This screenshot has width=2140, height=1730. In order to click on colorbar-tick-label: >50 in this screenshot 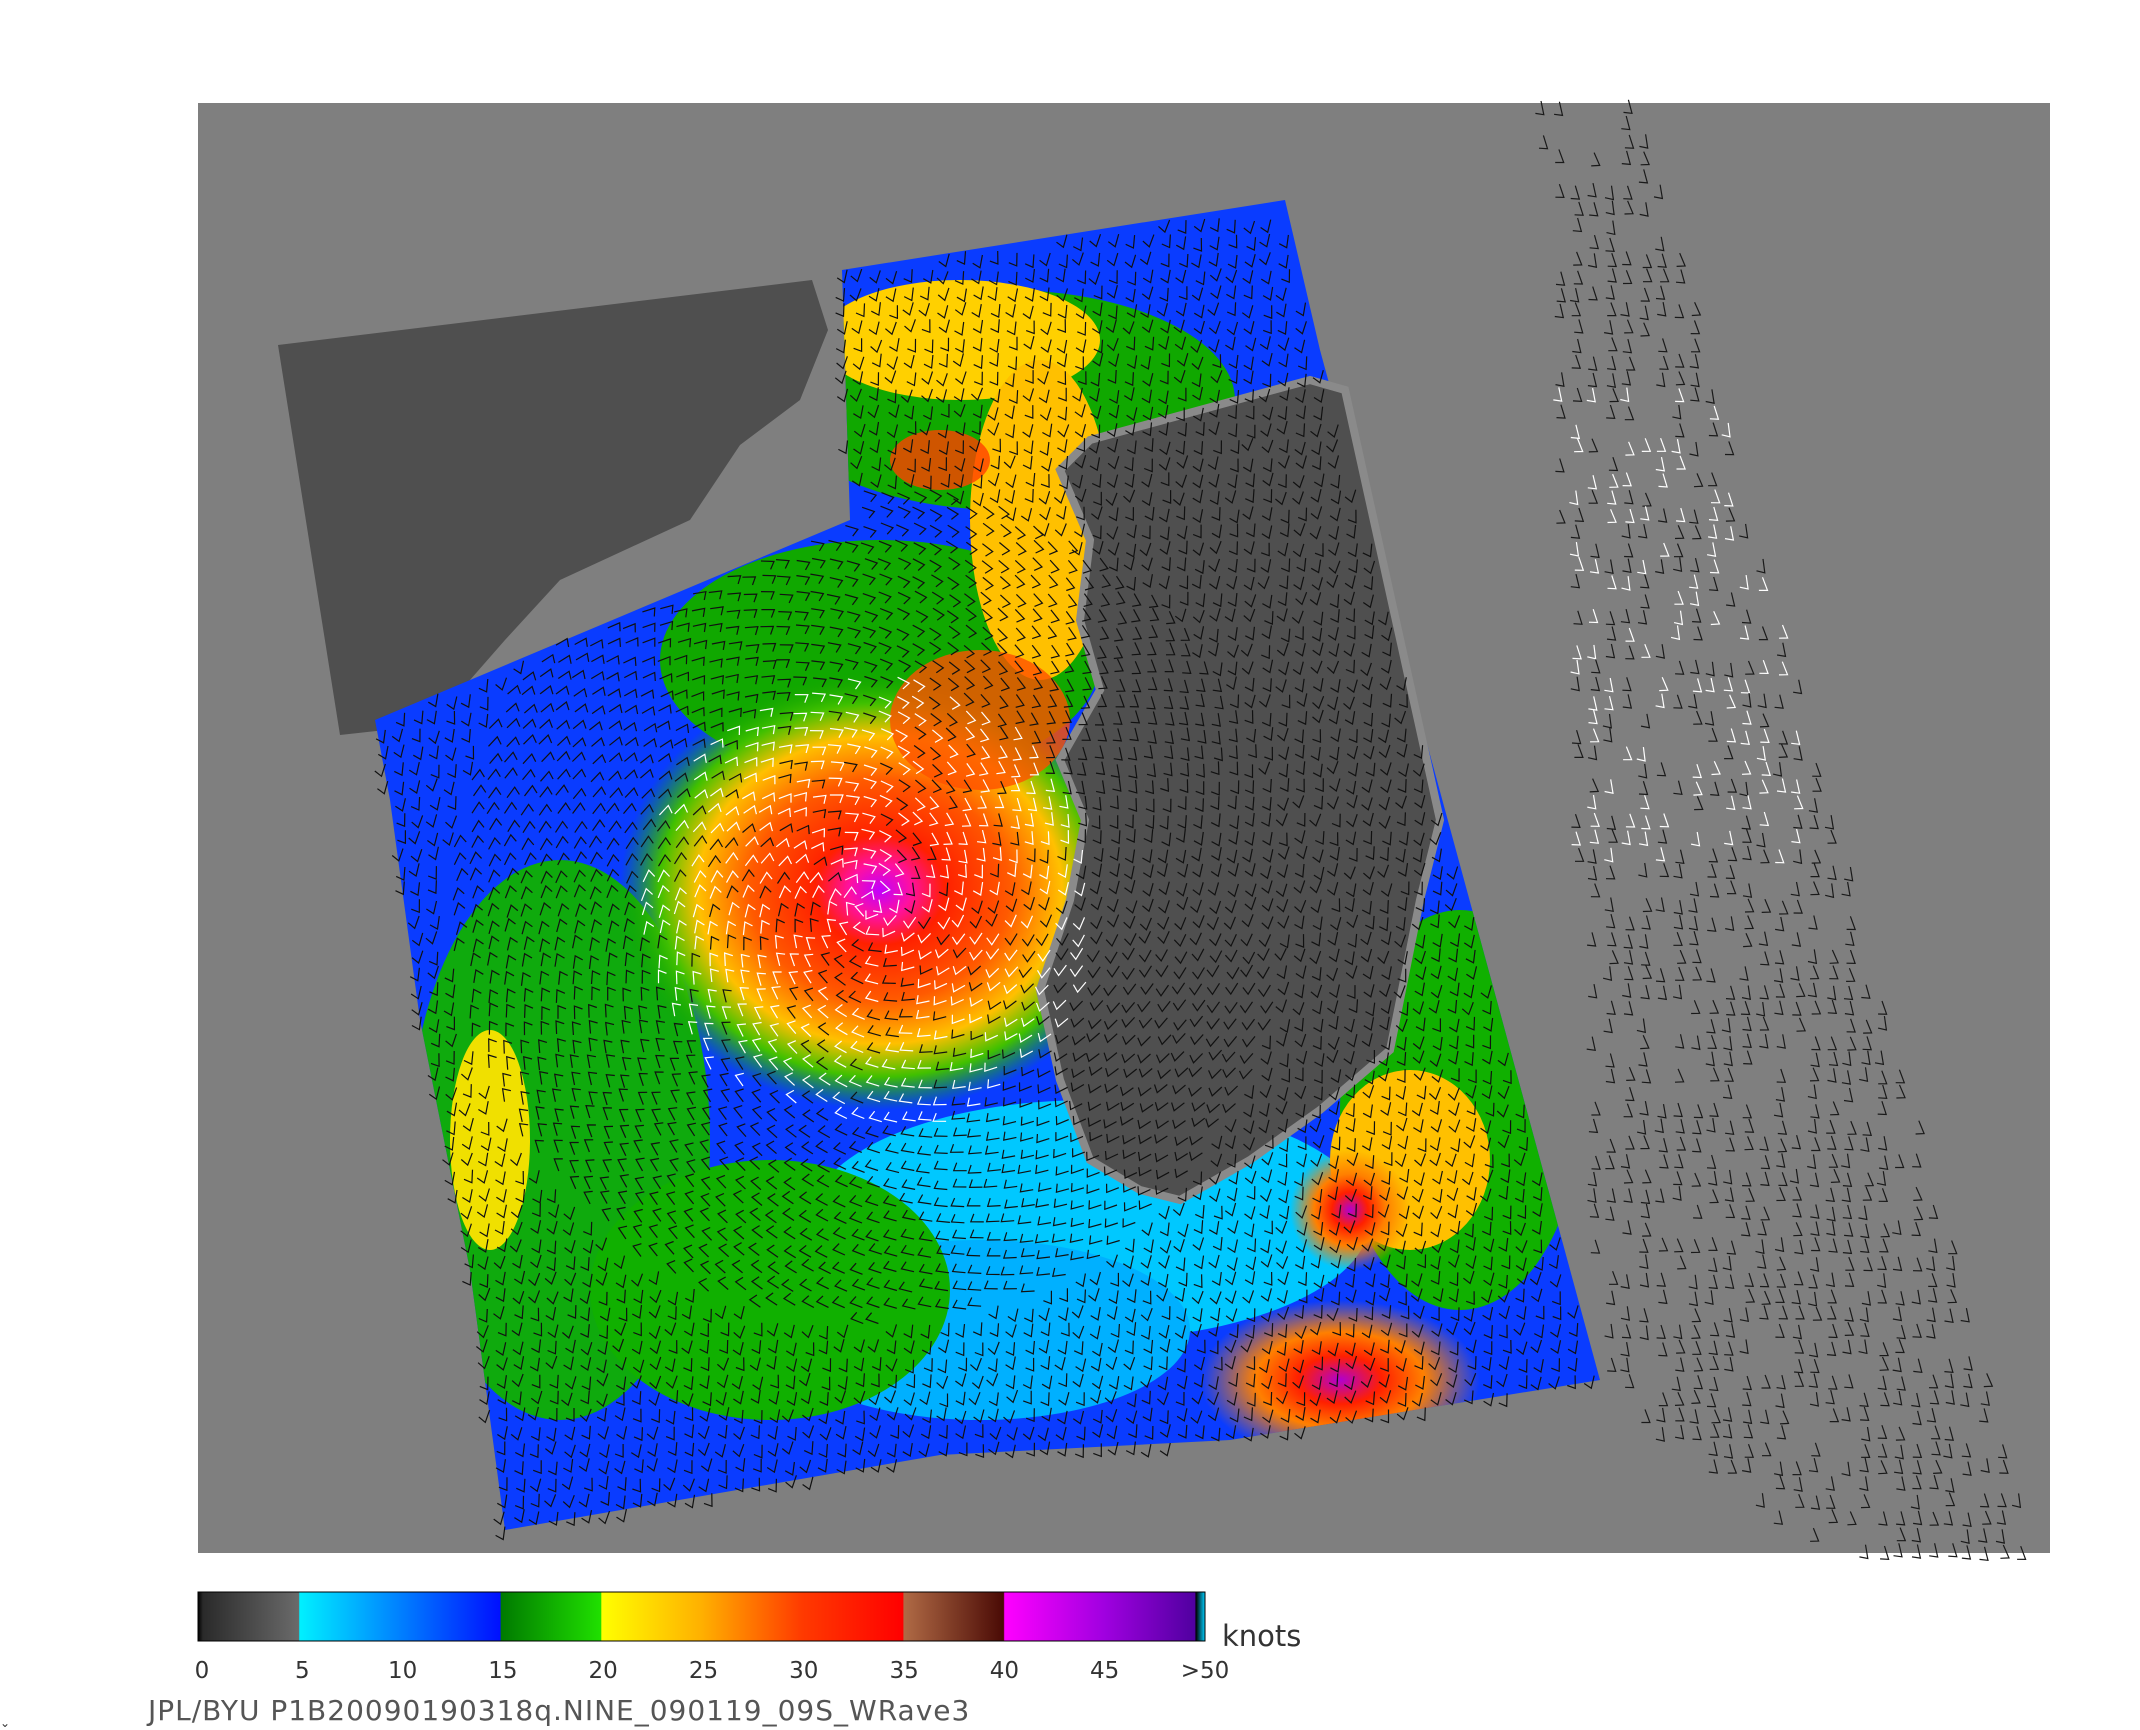, I will do `click(1205, 1671)`.